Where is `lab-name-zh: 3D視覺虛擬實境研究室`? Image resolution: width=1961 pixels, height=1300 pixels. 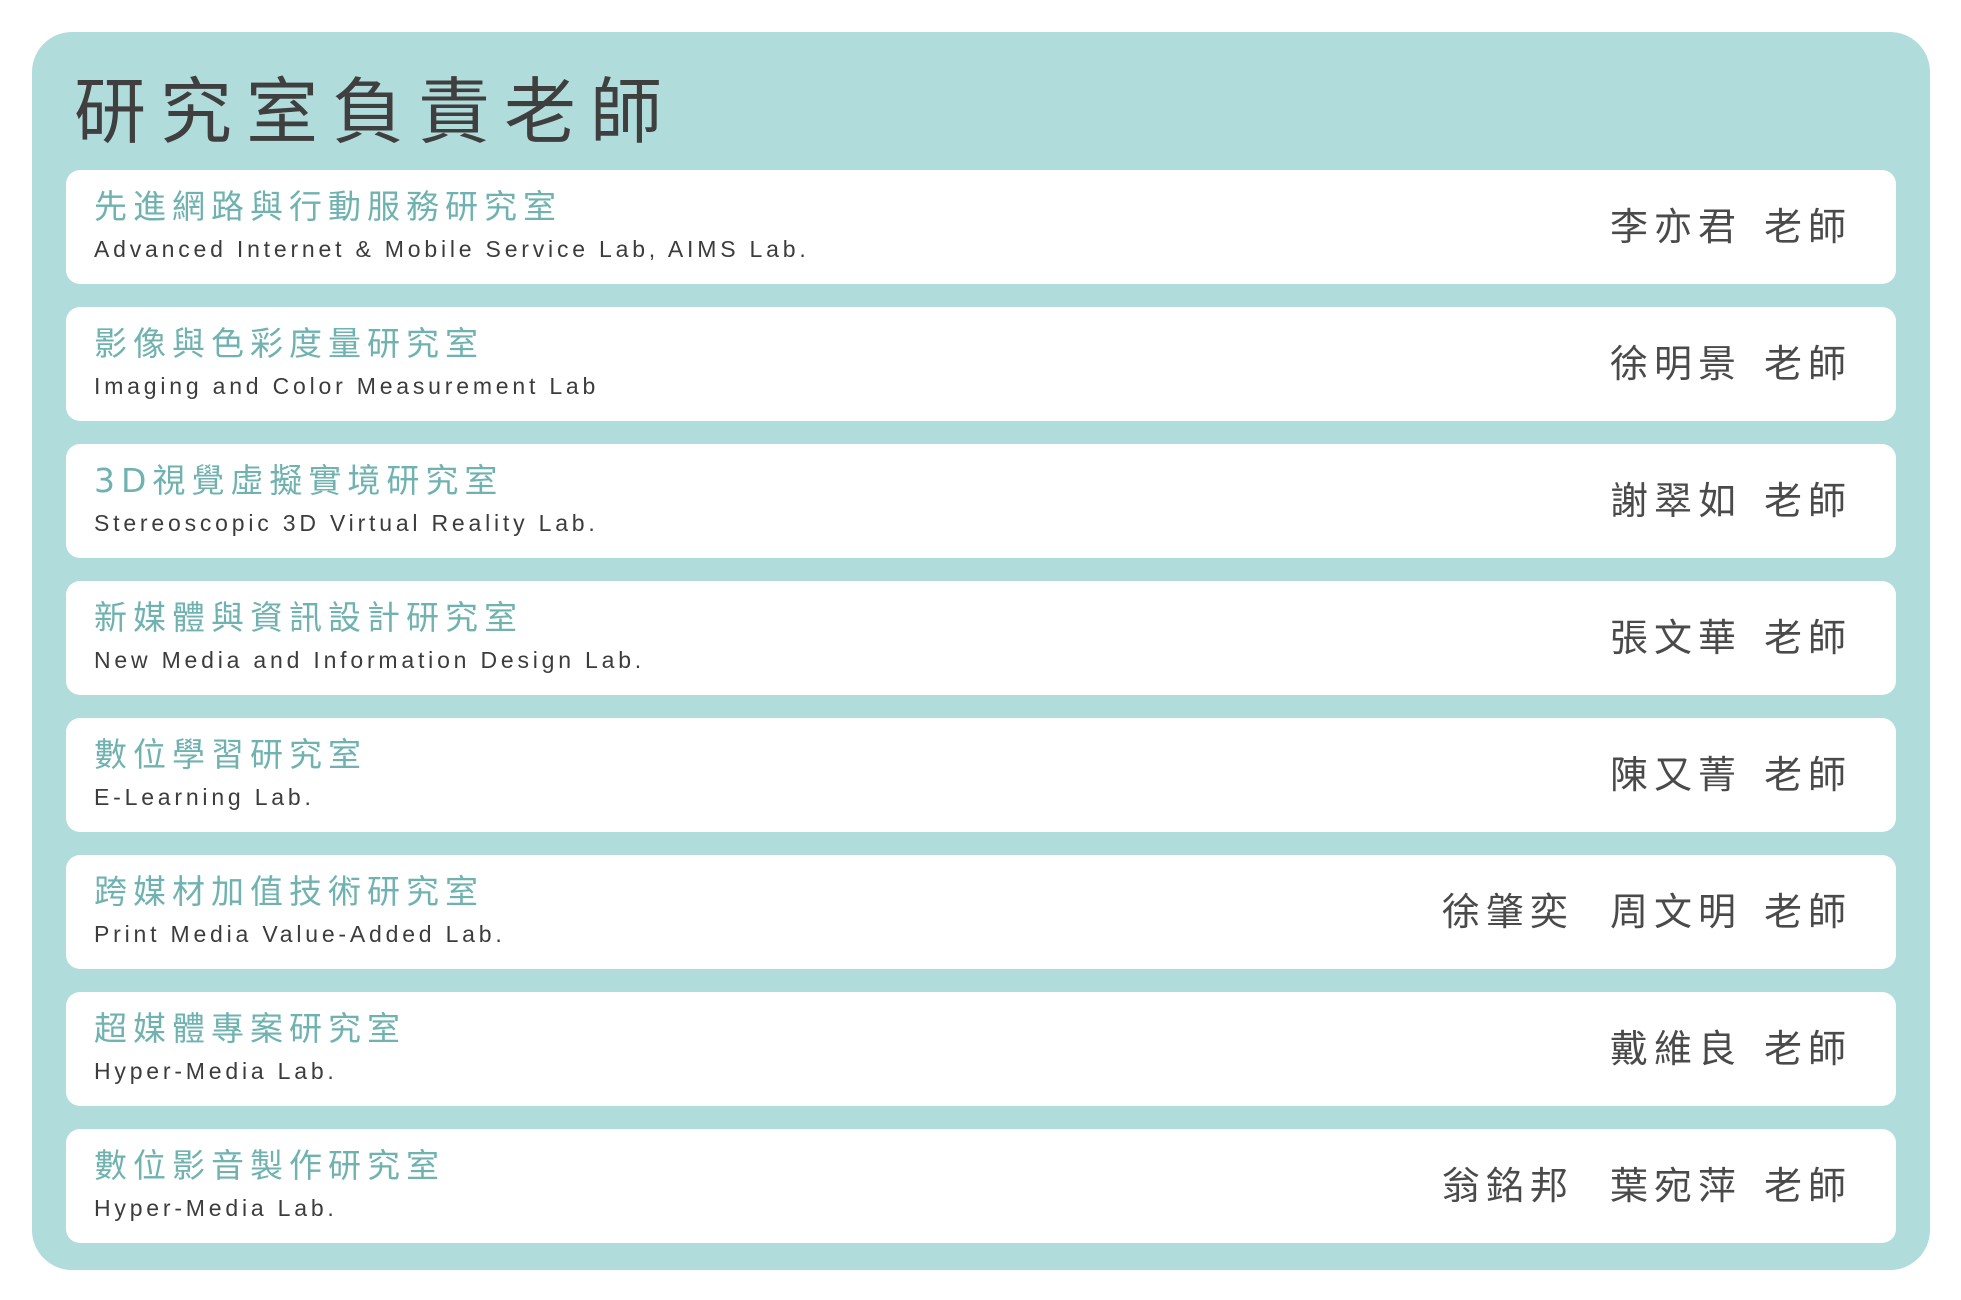 lab-name-zh: 3D視覺虛擬實境研究室 is located at coordinates (299, 480).